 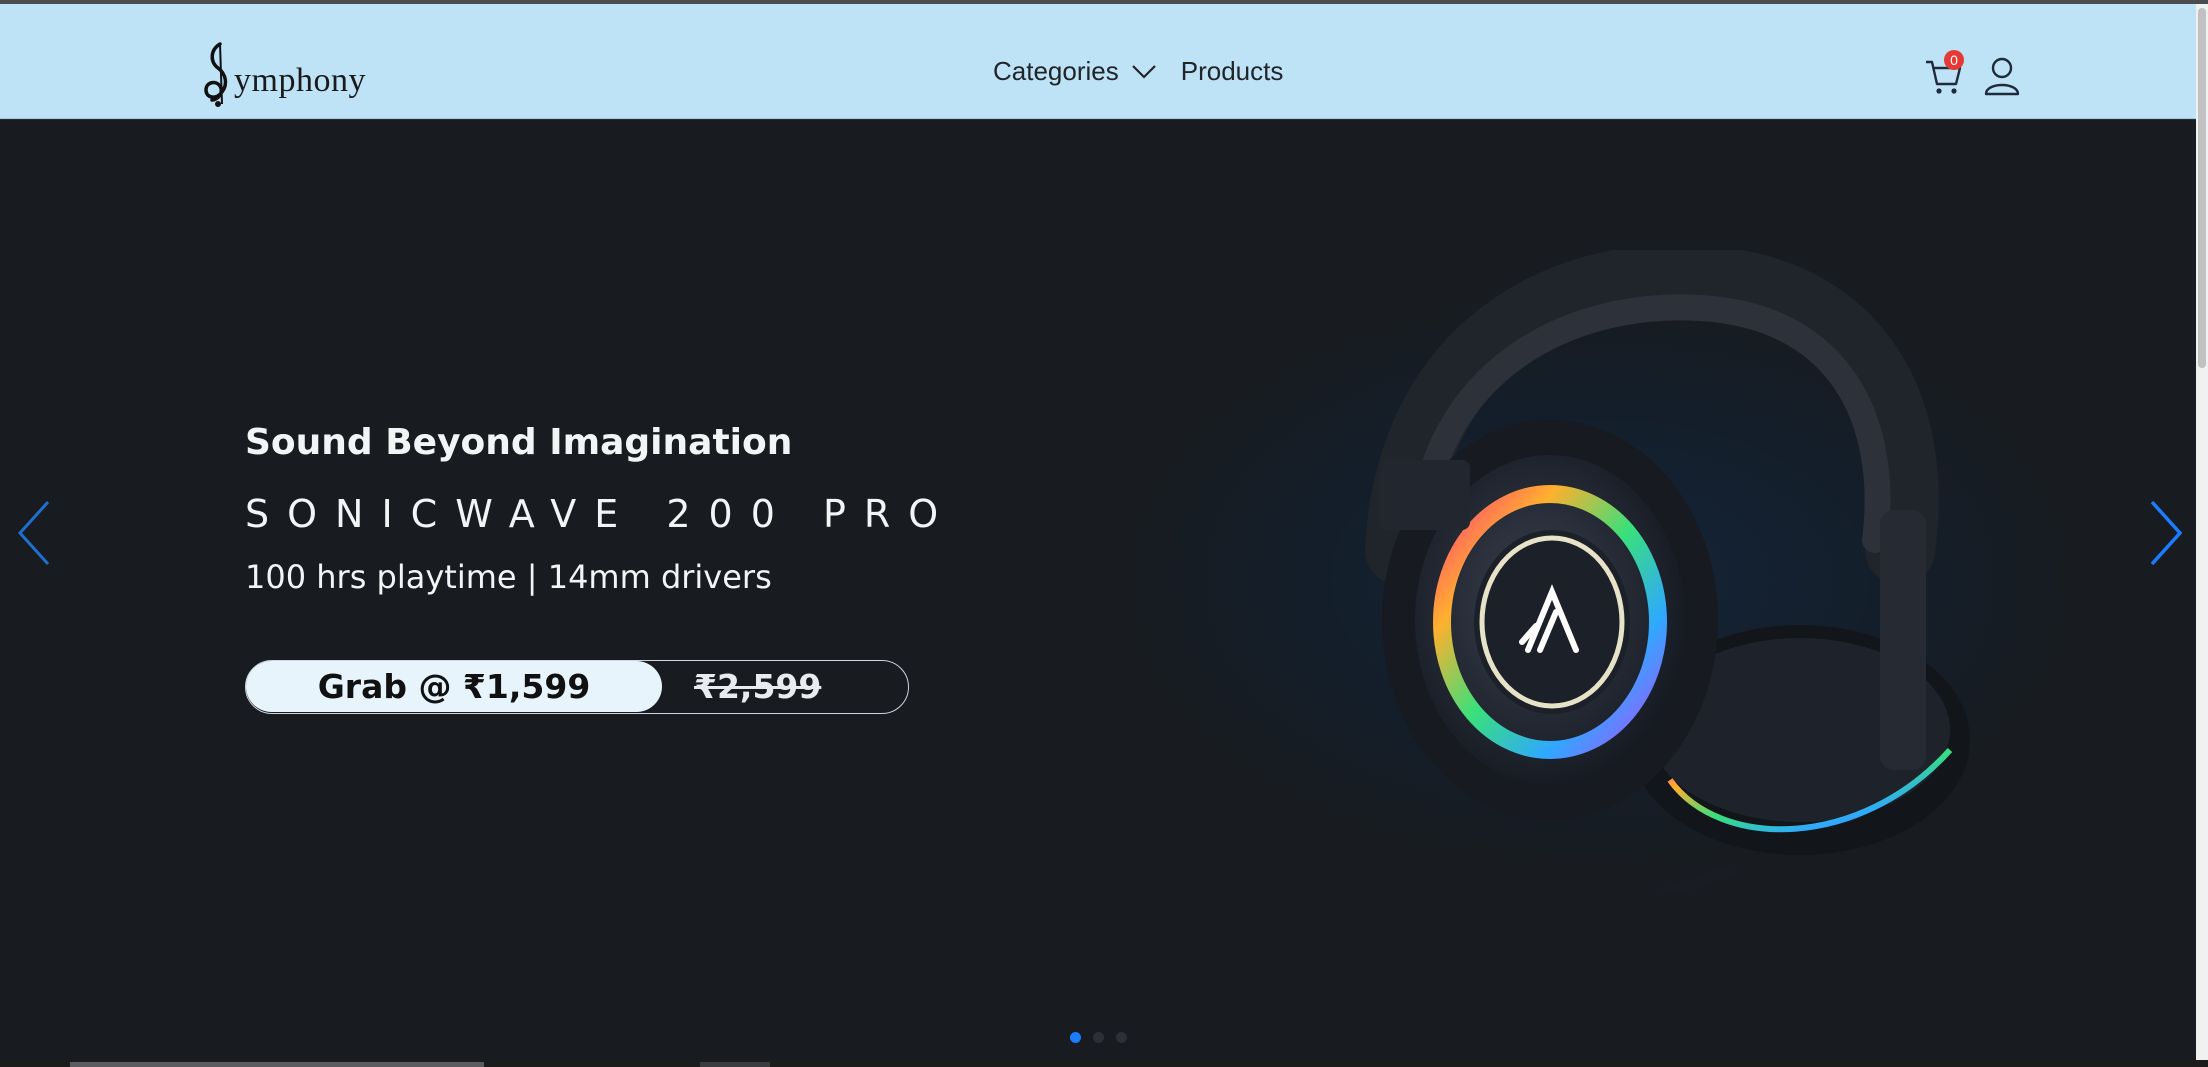 I want to click on carousel-next-button, so click(x=2166, y=535).